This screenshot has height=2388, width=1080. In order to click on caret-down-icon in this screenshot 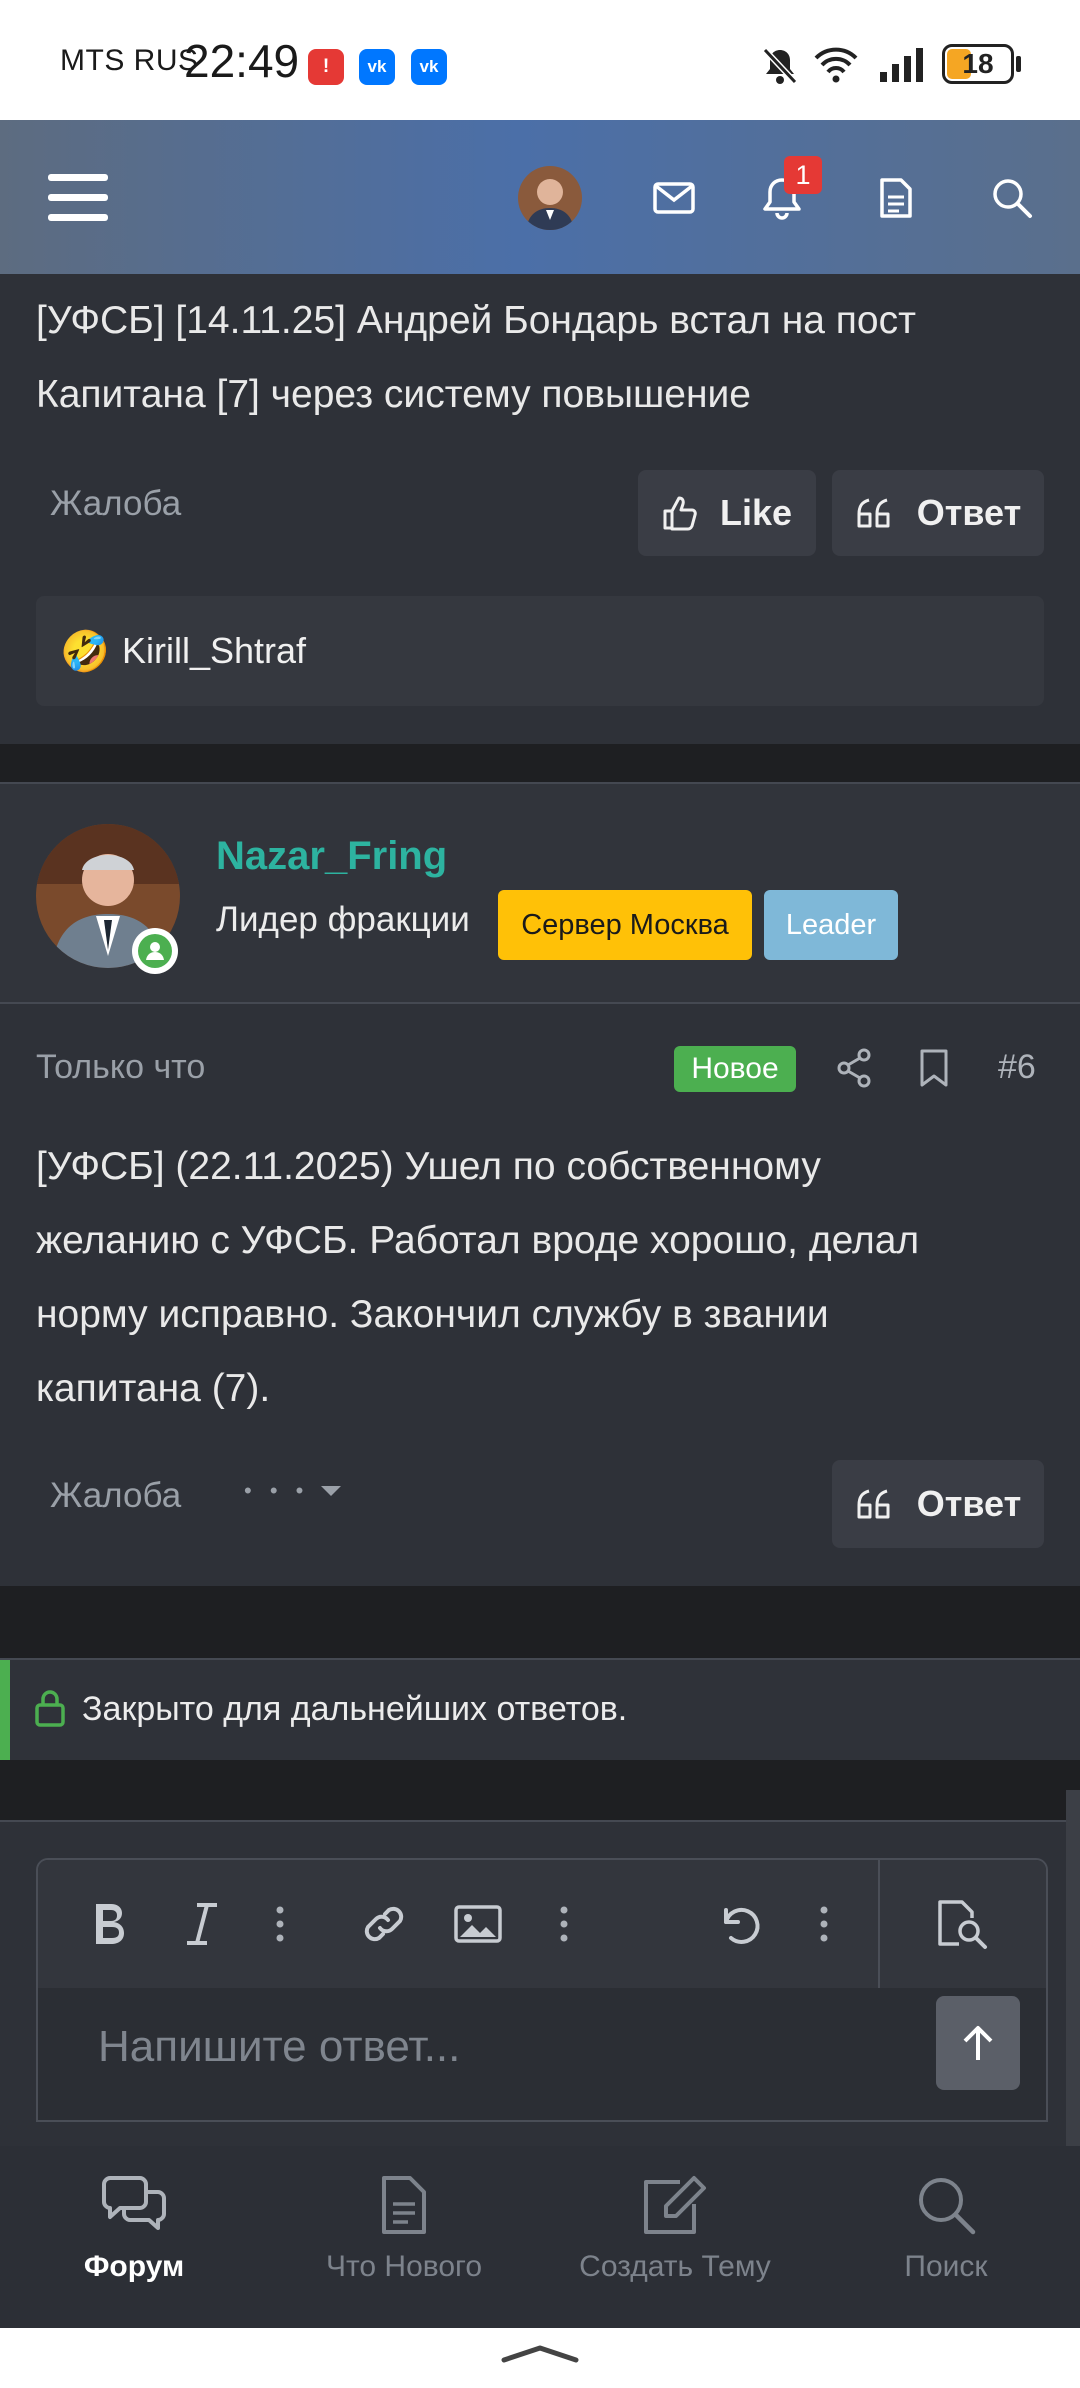, I will do `click(331, 1491)`.